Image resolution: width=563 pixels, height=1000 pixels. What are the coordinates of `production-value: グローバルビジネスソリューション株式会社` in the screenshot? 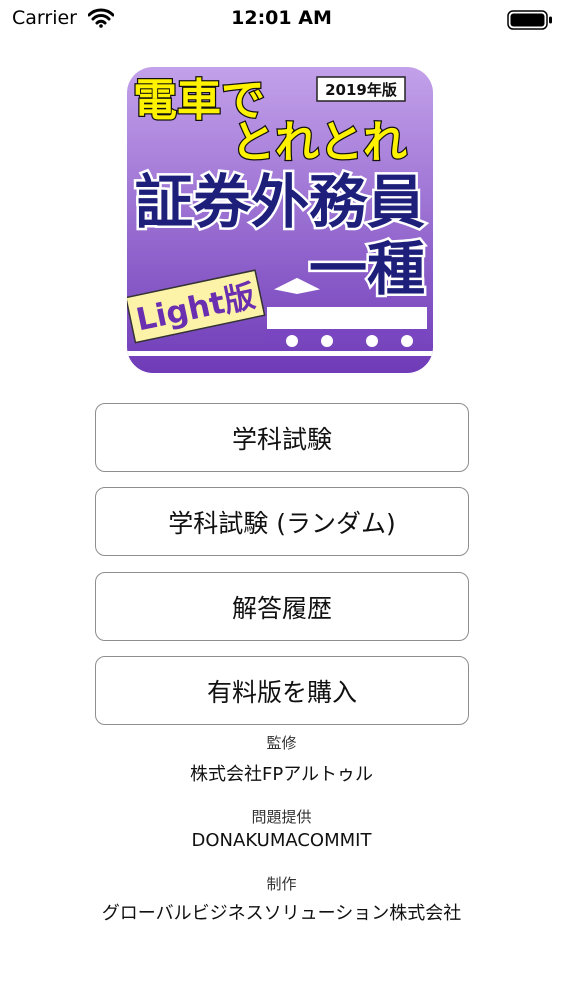 It's located at (281, 913).